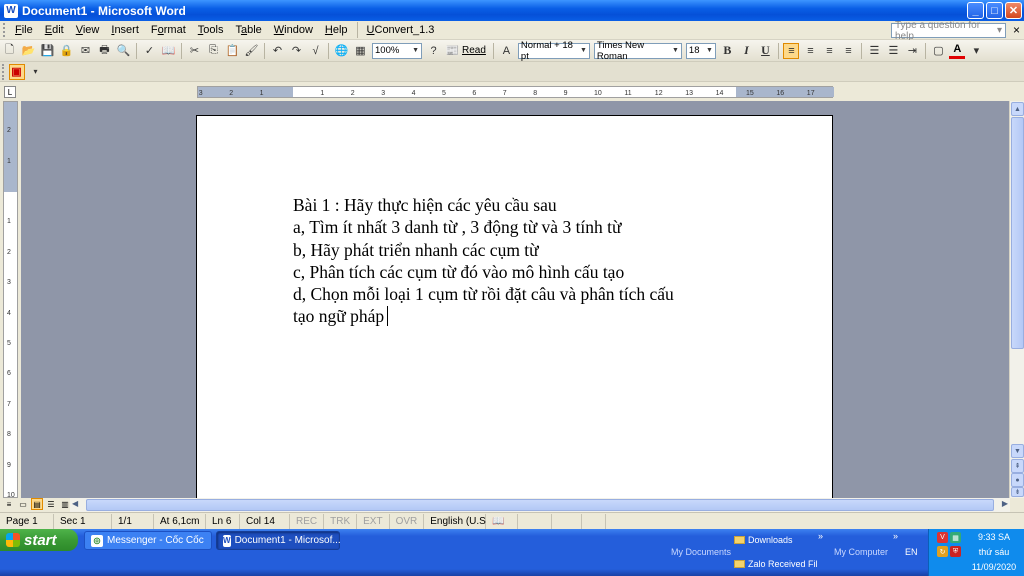 This screenshot has width=1024, height=576. What do you see at coordinates (88, 30) in the screenshot?
I see `menu-view: View` at bounding box center [88, 30].